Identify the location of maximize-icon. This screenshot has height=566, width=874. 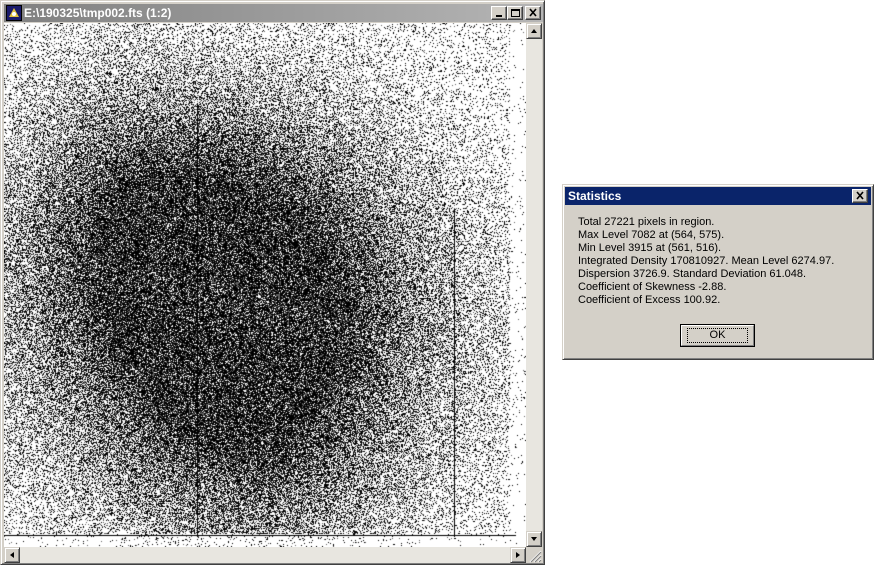
(515, 13).